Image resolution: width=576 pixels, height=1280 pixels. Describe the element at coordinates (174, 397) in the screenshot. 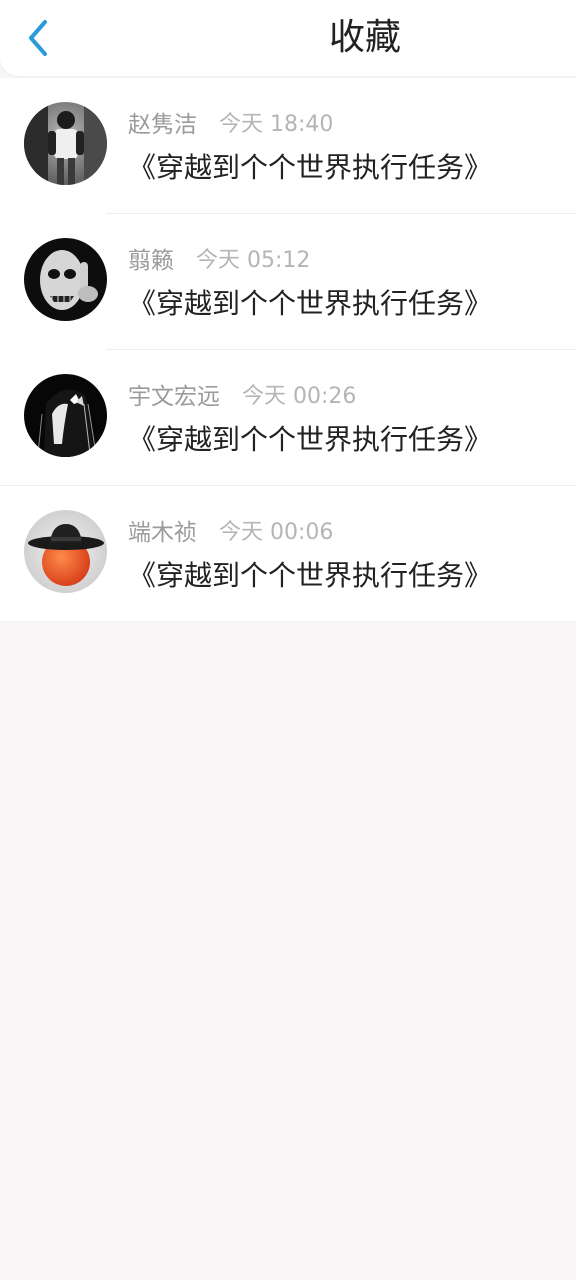

I see `author-name: 宇文宏远` at that location.